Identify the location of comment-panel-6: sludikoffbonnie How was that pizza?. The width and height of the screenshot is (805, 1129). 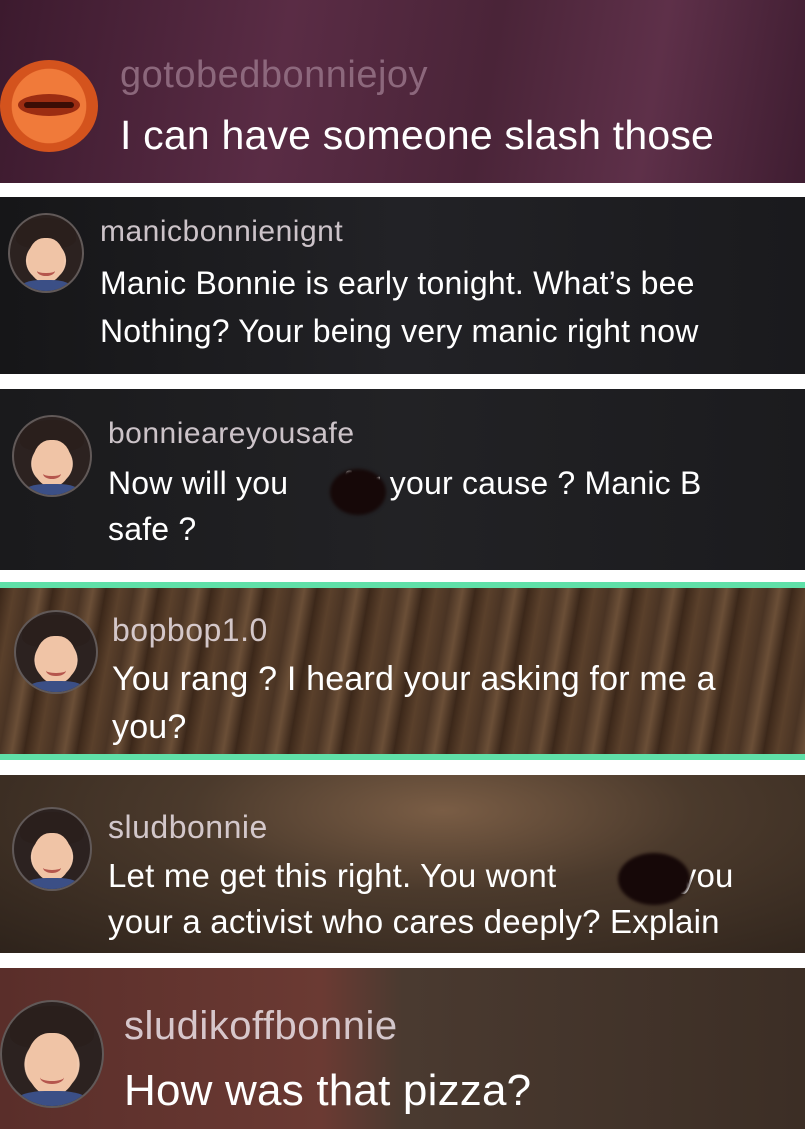
(402, 1048).